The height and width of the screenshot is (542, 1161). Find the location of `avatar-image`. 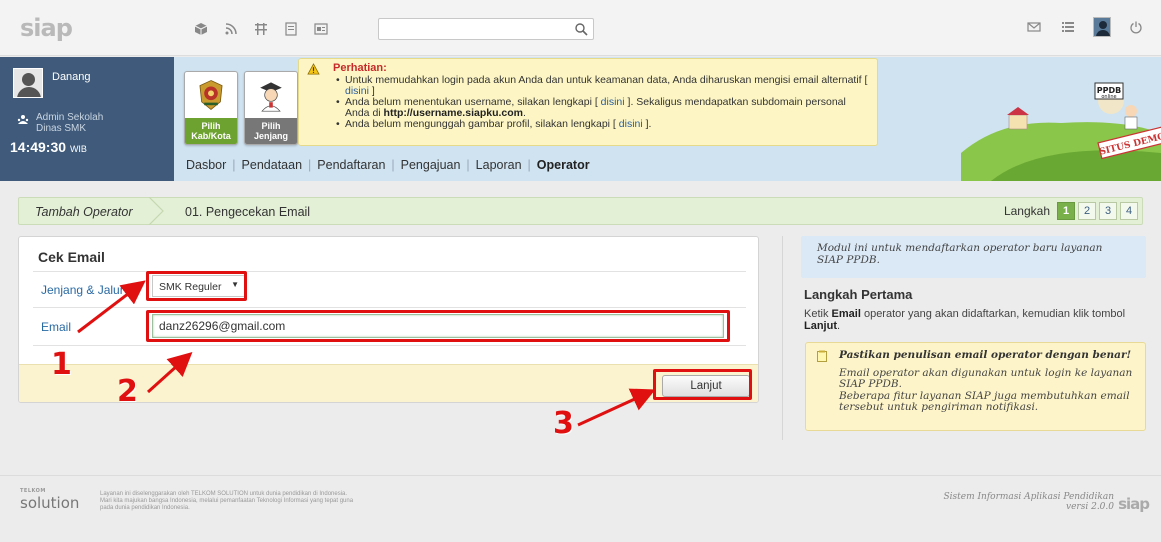

avatar-image is located at coordinates (1102, 27).